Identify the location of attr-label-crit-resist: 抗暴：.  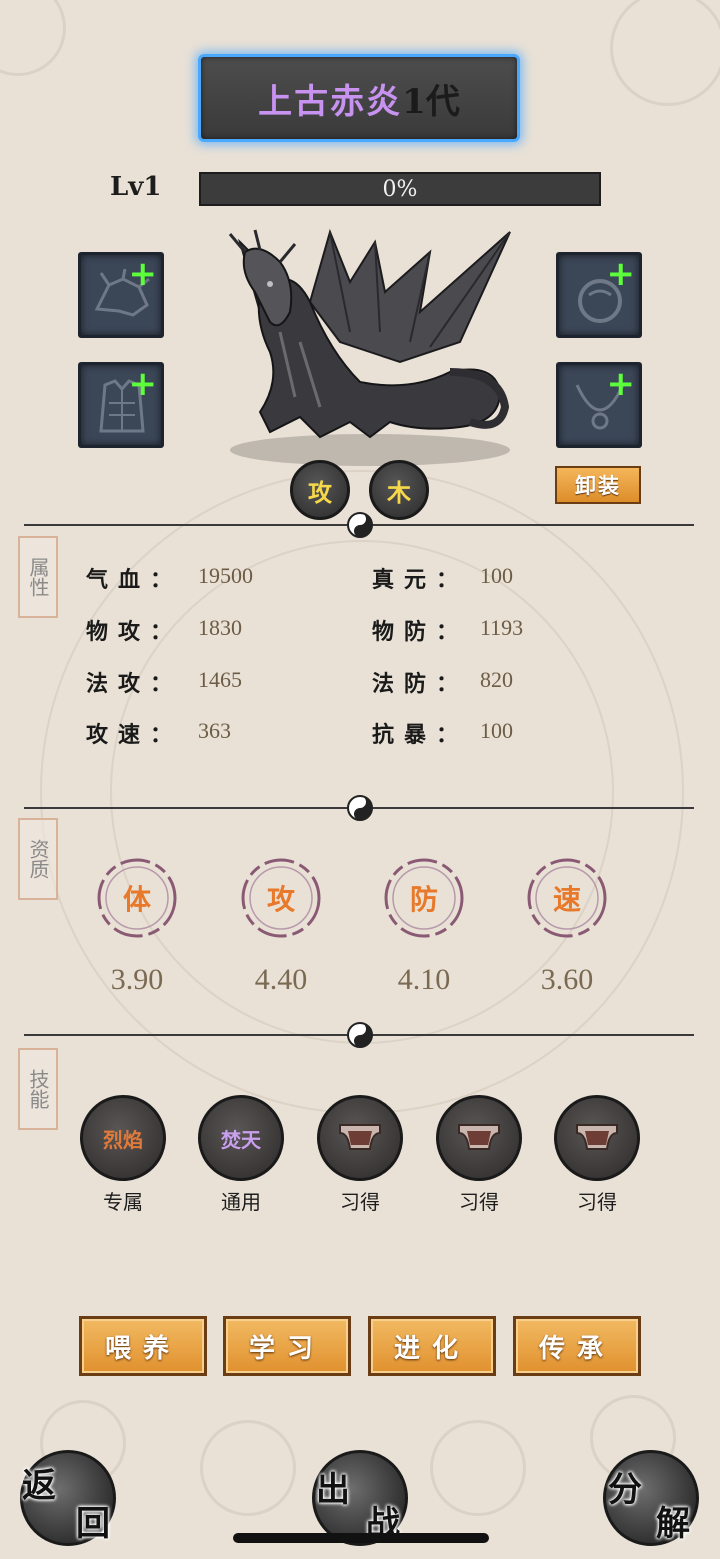
(420, 735).